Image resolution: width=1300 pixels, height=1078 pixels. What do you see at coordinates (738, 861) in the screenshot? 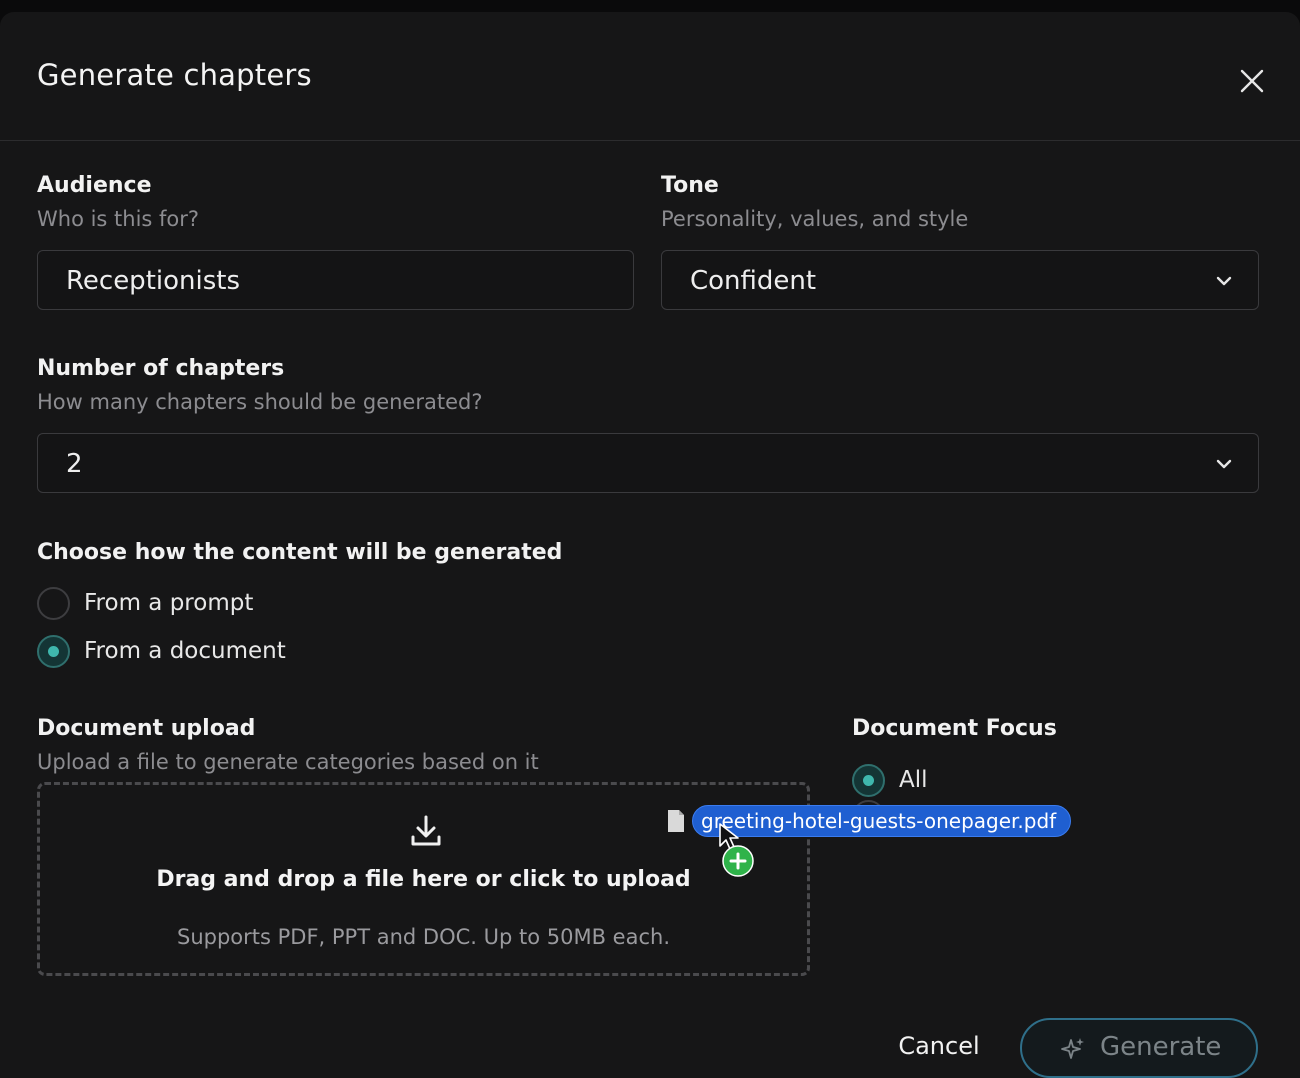
I see `plus-badge-icon` at bounding box center [738, 861].